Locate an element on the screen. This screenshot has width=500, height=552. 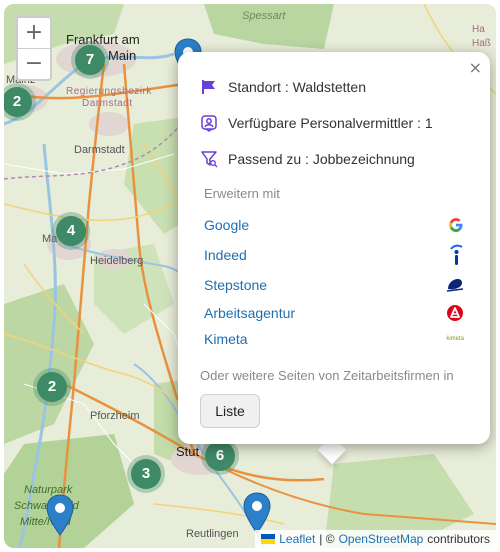
marker-cluster: 4 is located at coordinates (71, 231).